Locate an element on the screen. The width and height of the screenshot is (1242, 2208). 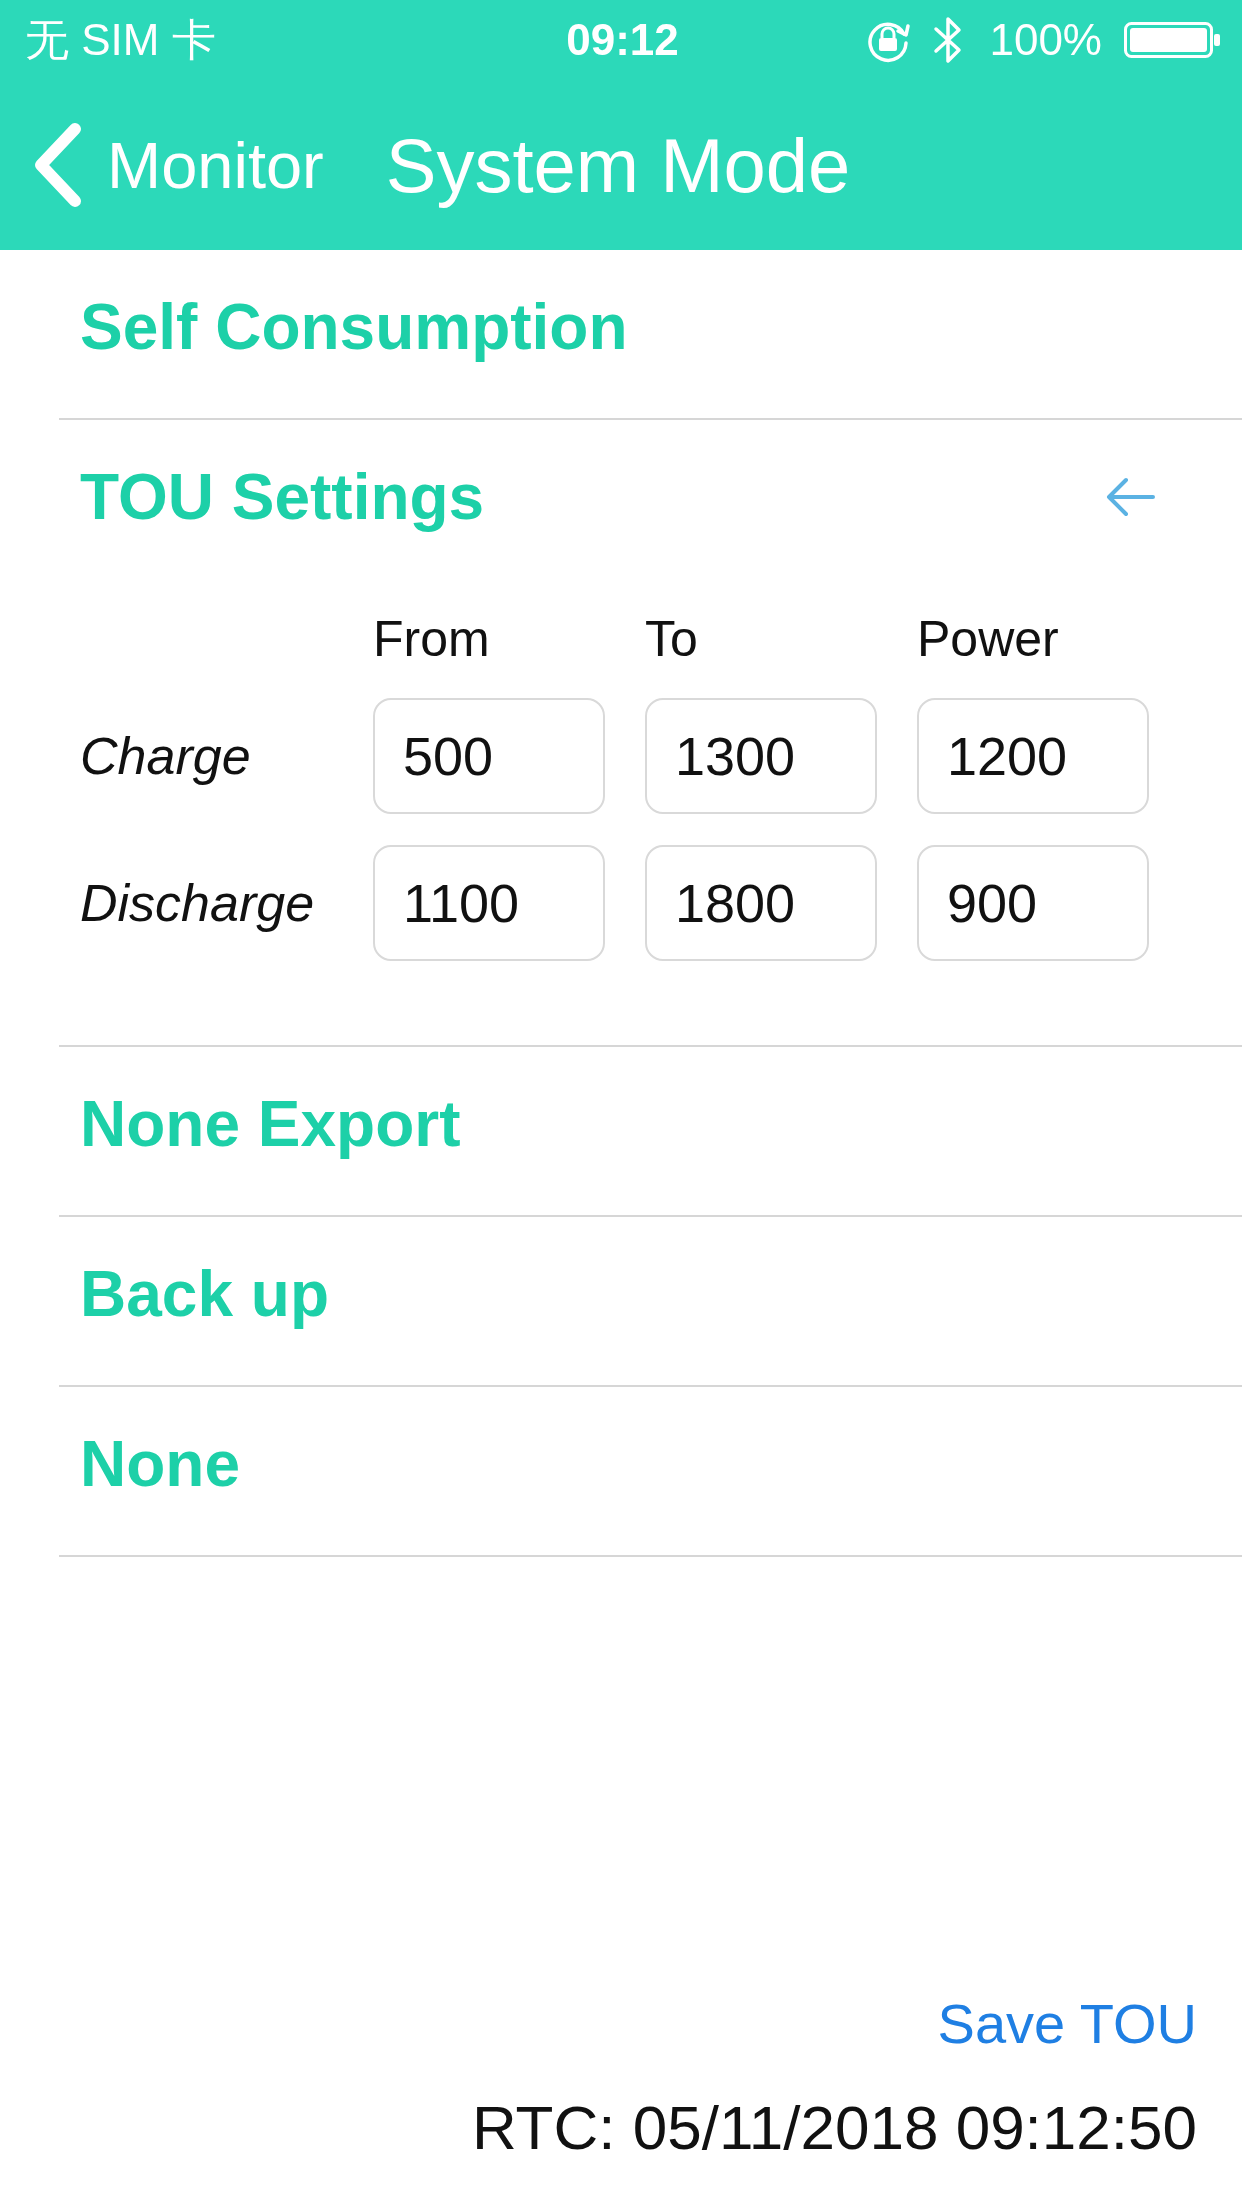
input-field: 500 is located at coordinates (489, 756).